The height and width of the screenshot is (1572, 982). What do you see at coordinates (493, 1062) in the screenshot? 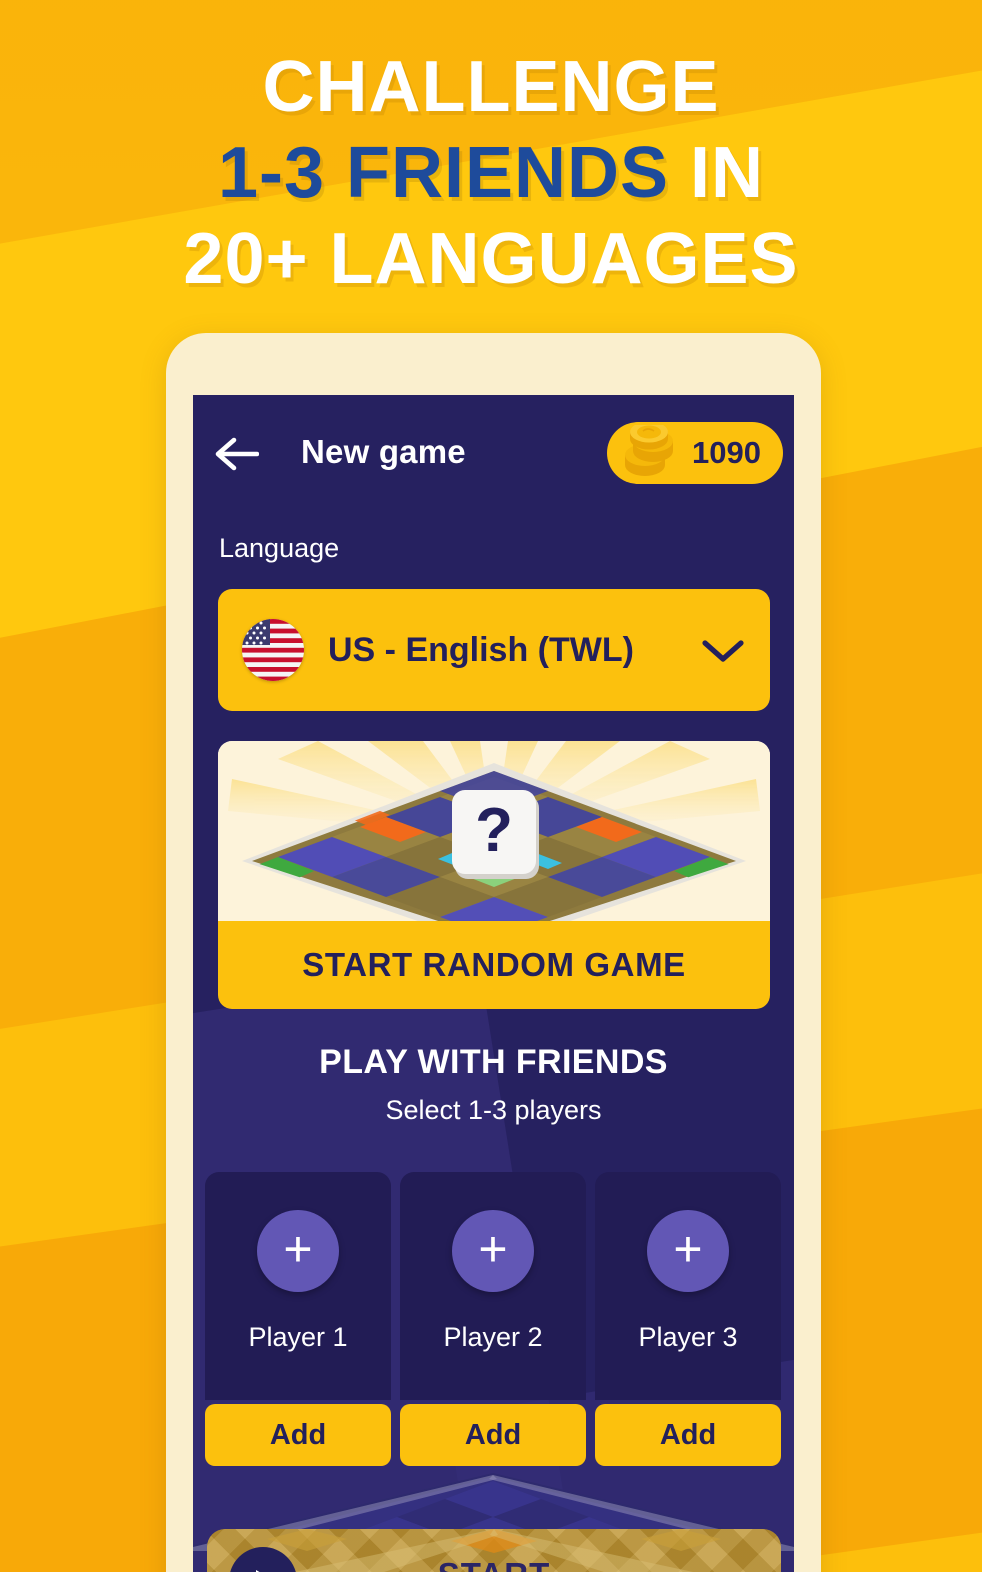
I see `play-with-friends-title: PLAY WITH FRIENDS` at bounding box center [493, 1062].